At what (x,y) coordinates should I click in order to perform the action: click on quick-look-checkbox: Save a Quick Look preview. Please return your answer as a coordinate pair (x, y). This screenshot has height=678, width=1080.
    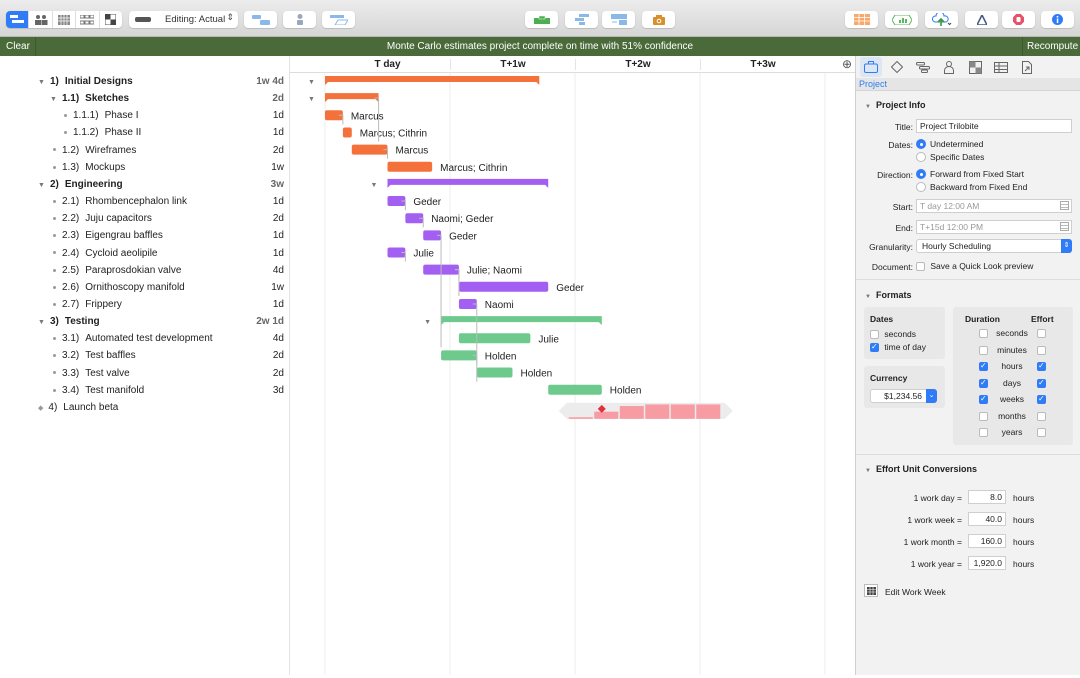
    Looking at the image, I should click on (974, 266).